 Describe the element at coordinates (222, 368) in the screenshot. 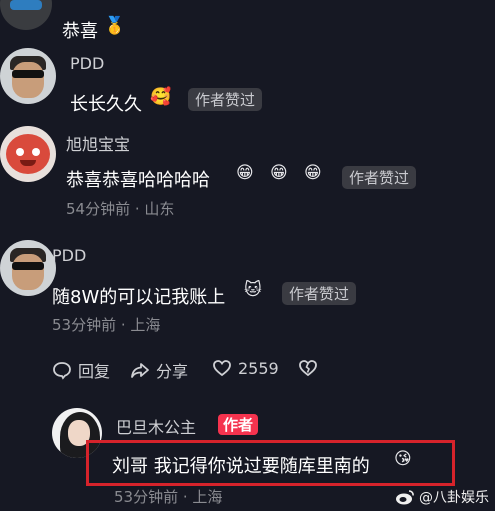

I see `heart-icon` at that location.